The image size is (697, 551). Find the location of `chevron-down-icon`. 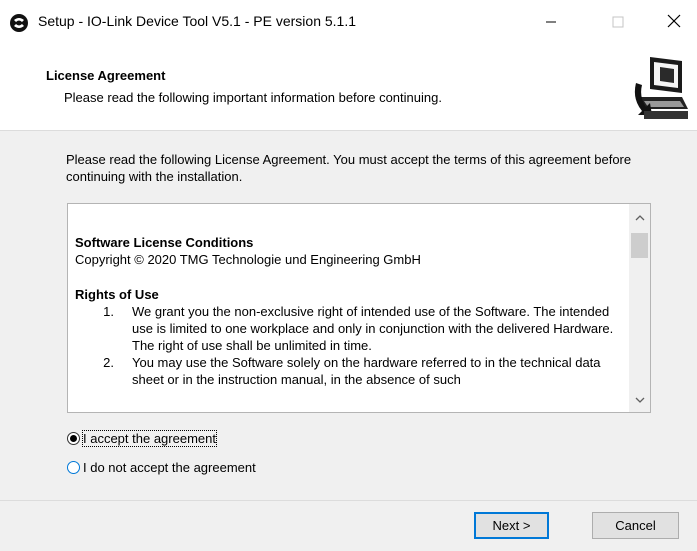

chevron-down-icon is located at coordinates (640, 400).